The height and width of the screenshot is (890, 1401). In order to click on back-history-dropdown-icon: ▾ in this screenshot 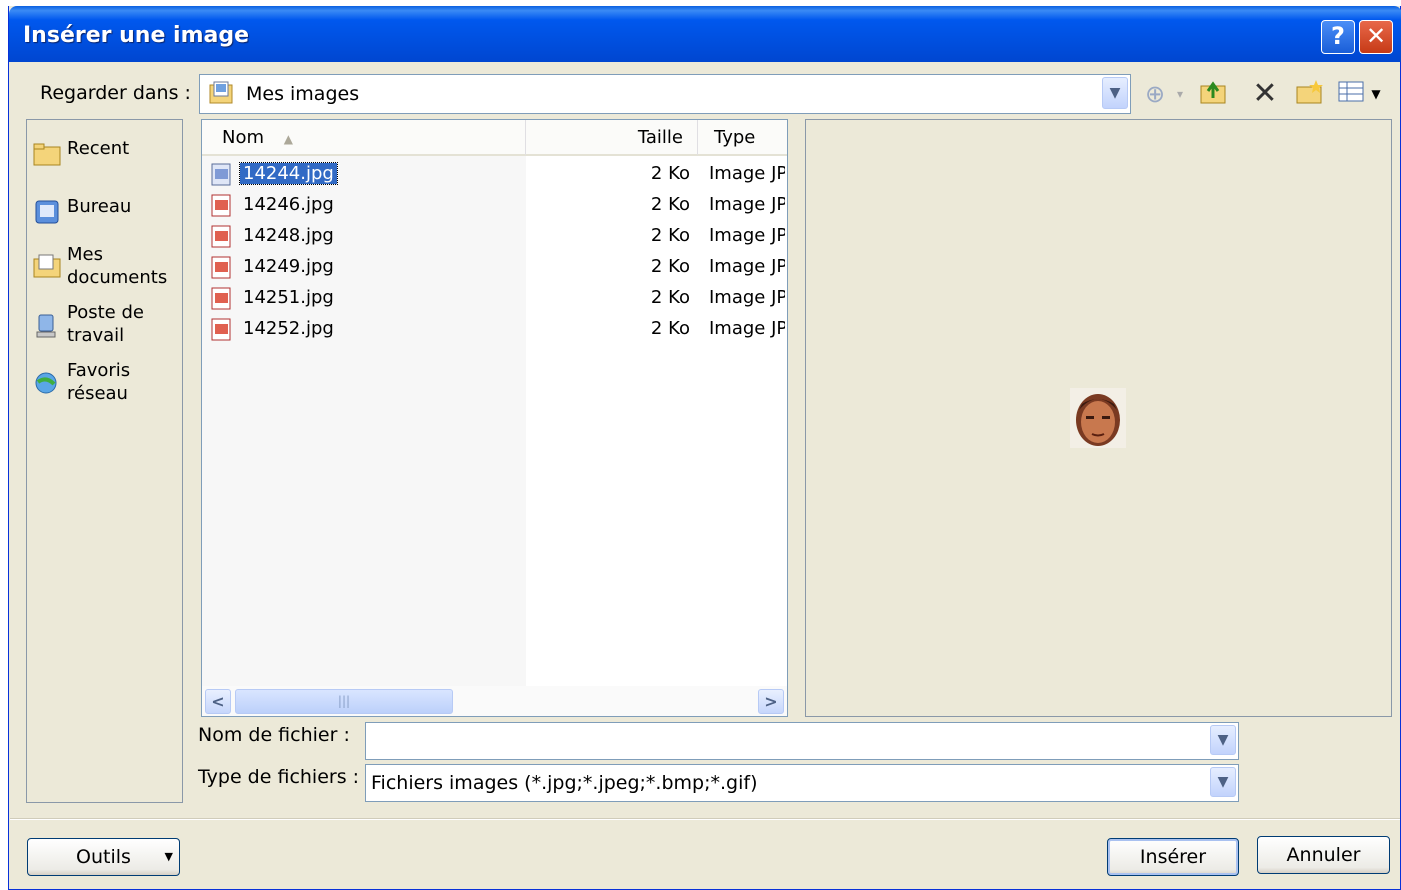, I will do `click(1180, 94)`.